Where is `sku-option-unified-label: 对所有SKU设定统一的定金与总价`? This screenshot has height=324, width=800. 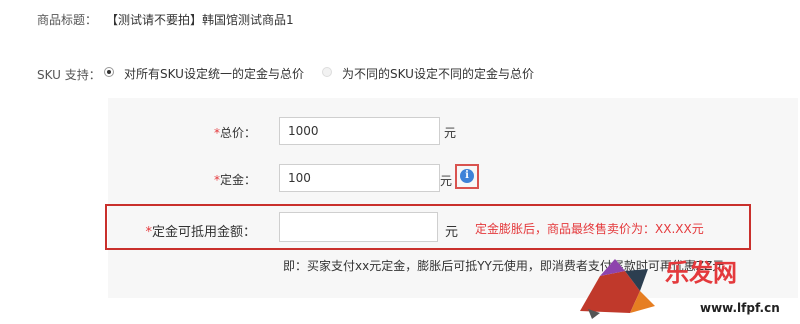
sku-option-unified-label: 对所有SKU设定统一的定金与总价 is located at coordinates (214, 74).